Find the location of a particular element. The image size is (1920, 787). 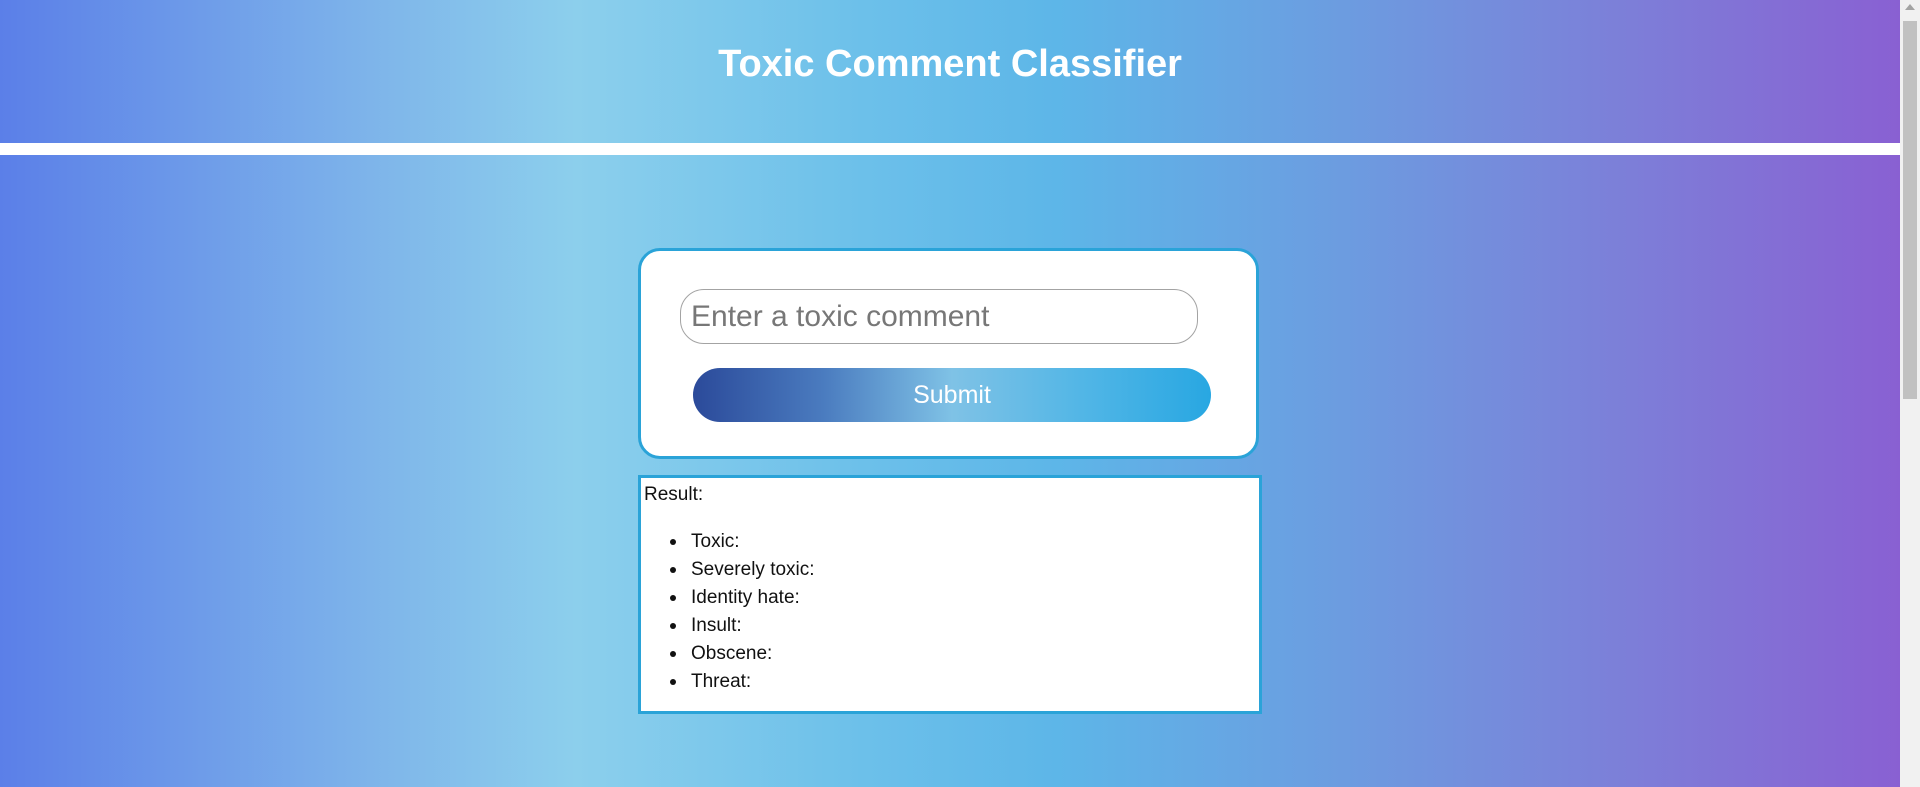

vertical-scrollbar is located at coordinates (1910, 393).